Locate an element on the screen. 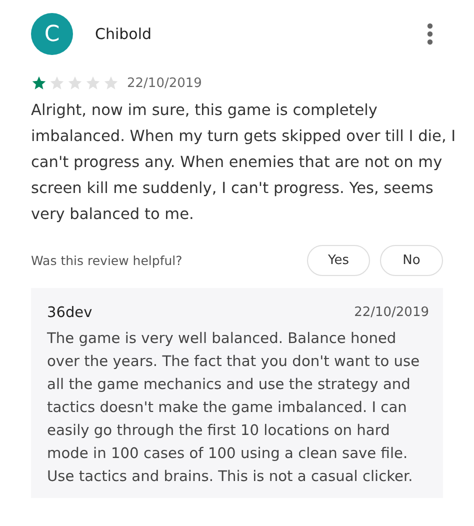 The height and width of the screenshot is (526, 474). vote-button: Yes is located at coordinates (338, 260).